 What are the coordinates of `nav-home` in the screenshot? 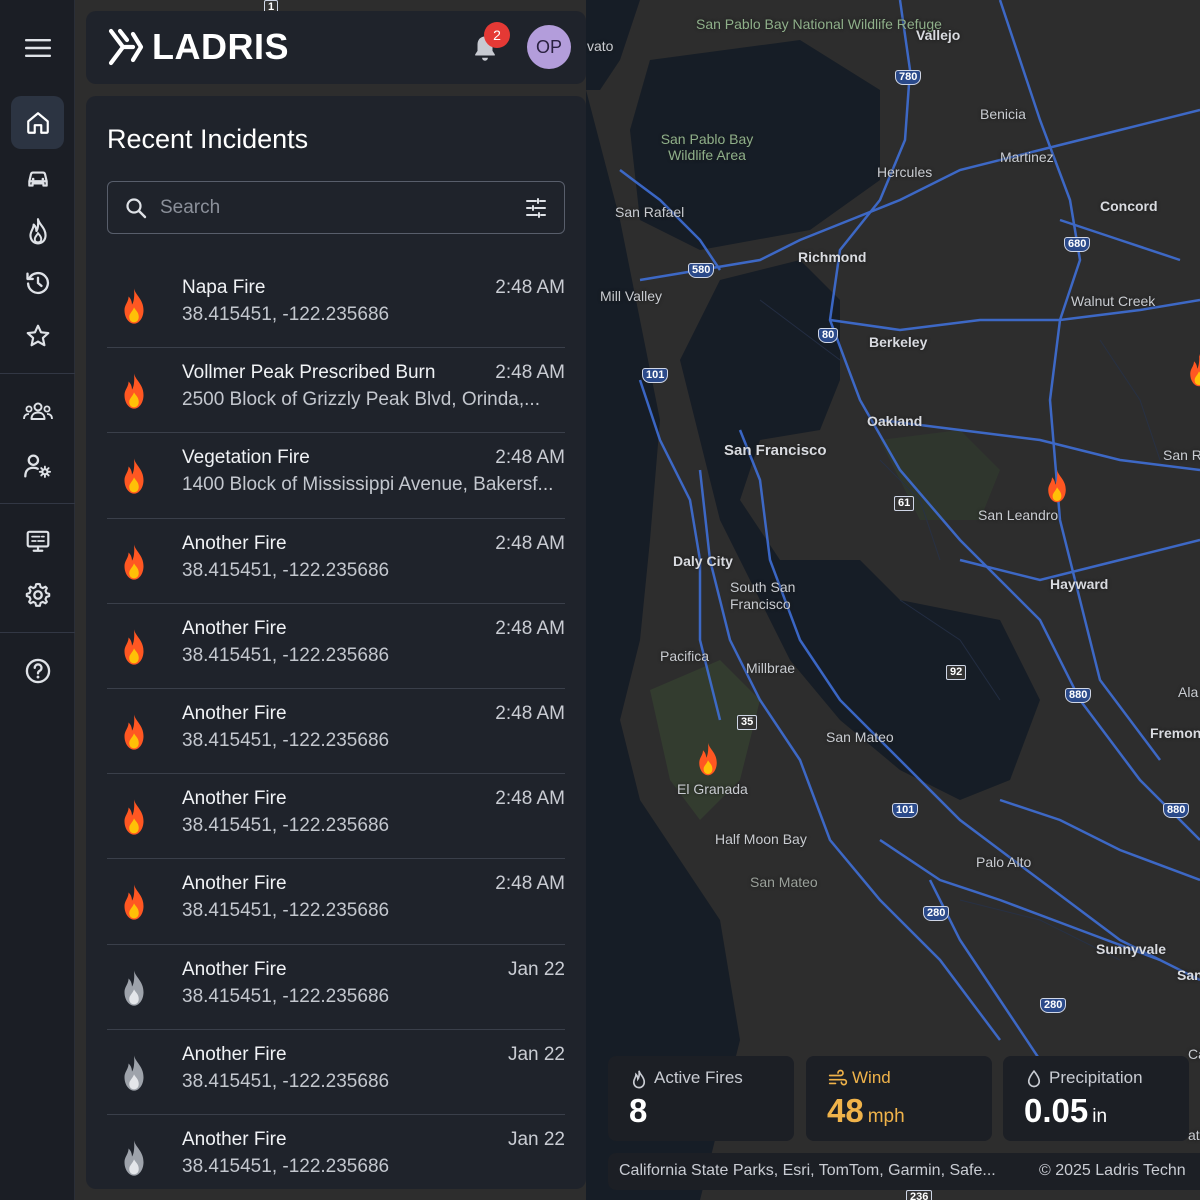 It's located at (37, 122).